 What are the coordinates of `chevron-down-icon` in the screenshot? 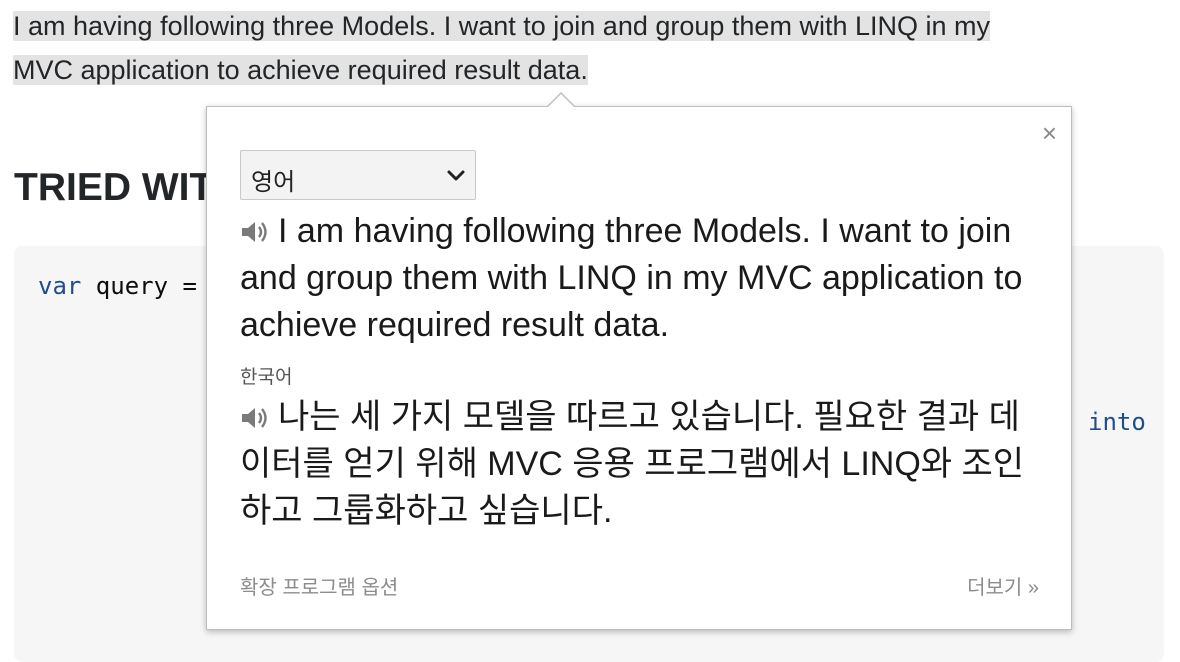 It's located at (456, 175).